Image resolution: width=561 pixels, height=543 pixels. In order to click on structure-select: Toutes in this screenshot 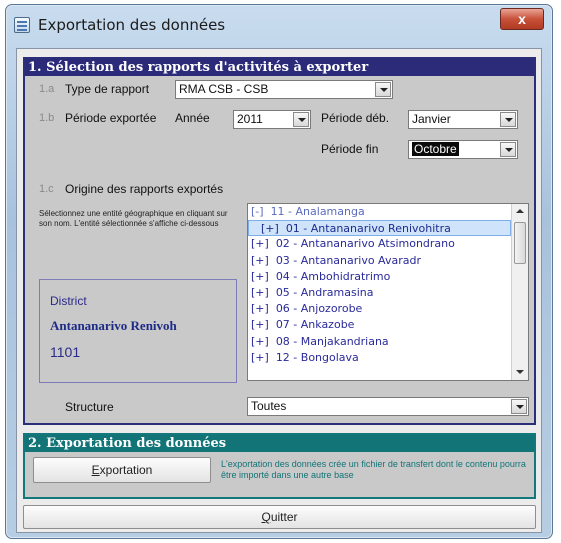, I will do `click(388, 406)`.